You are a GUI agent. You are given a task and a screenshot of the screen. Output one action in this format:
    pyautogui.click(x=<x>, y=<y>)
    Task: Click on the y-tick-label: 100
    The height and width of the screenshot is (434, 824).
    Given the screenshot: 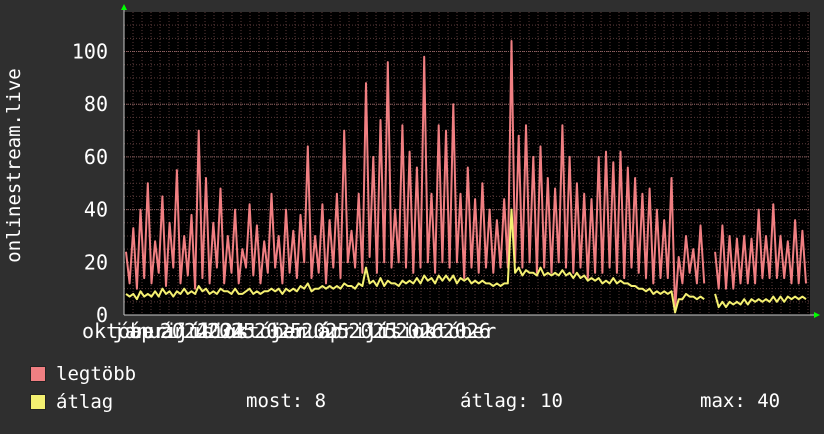 What is the action you would take?
    pyautogui.click(x=90, y=52)
    